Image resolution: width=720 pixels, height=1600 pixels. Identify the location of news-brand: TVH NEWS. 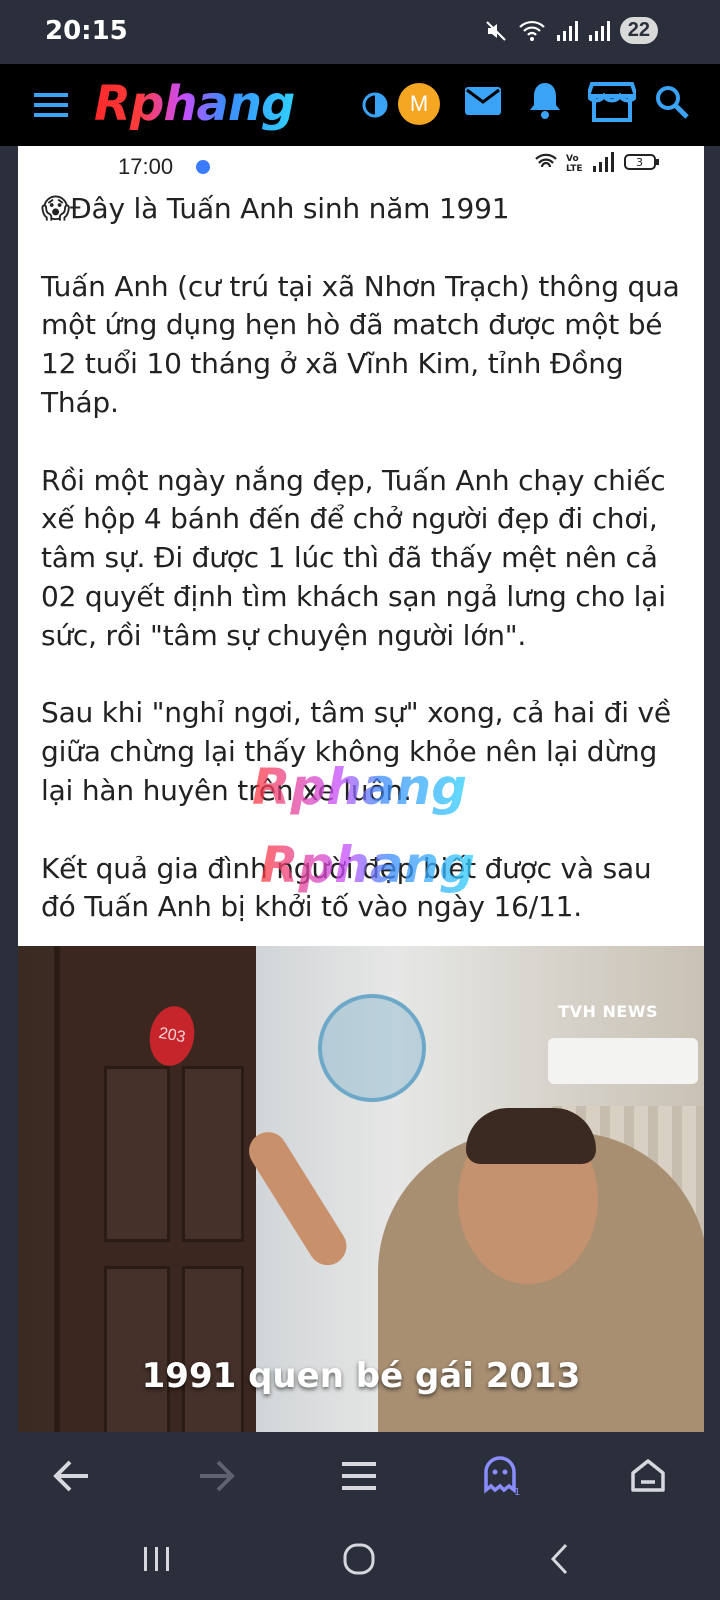
(608, 1011).